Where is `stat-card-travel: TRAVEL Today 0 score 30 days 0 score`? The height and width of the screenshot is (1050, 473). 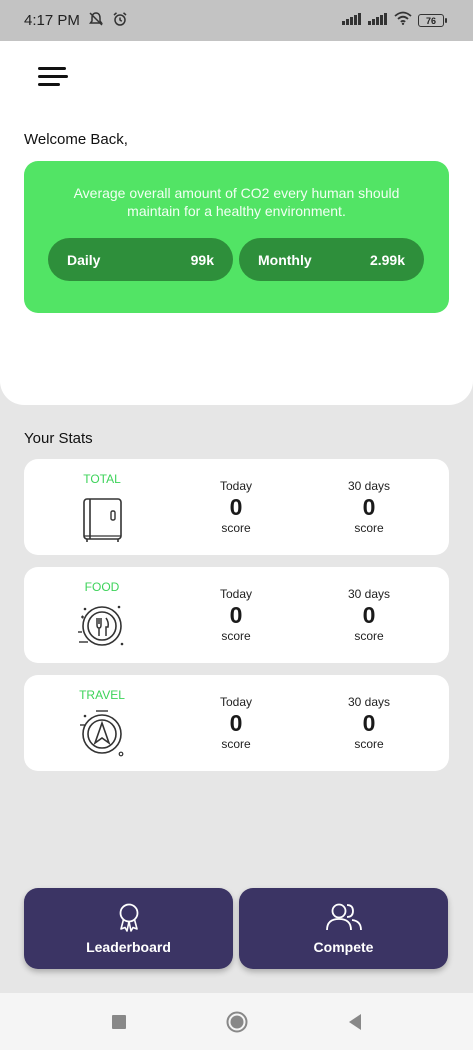
stat-card-travel: TRAVEL Today 0 score 30 days 0 score is located at coordinates (236, 723).